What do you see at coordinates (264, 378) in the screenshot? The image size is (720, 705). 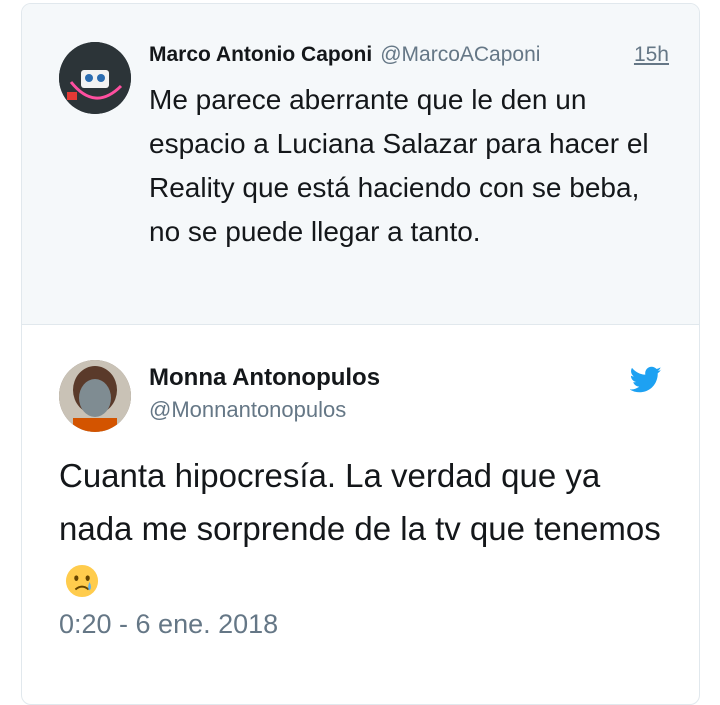 I see `reply-display-name: Monna Antonopulos` at bounding box center [264, 378].